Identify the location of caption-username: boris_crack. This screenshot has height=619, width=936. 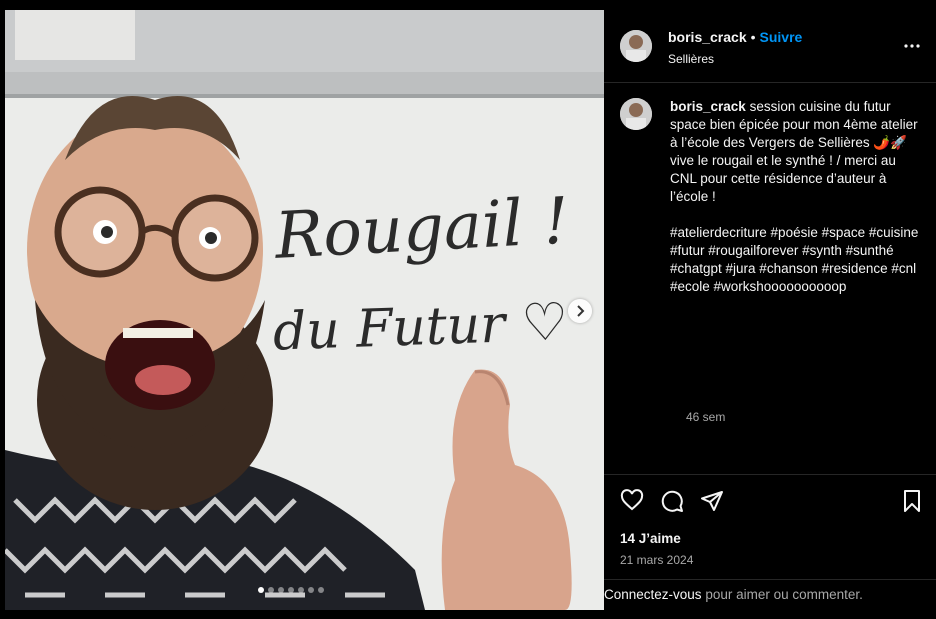
(708, 106).